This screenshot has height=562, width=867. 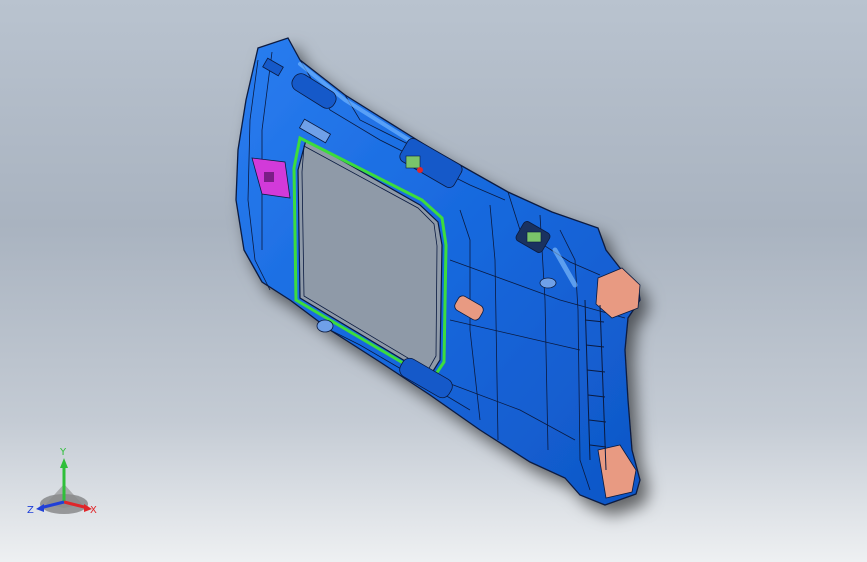 What do you see at coordinates (269, 177) in the screenshot?
I see `magenta-bracket-hole` at bounding box center [269, 177].